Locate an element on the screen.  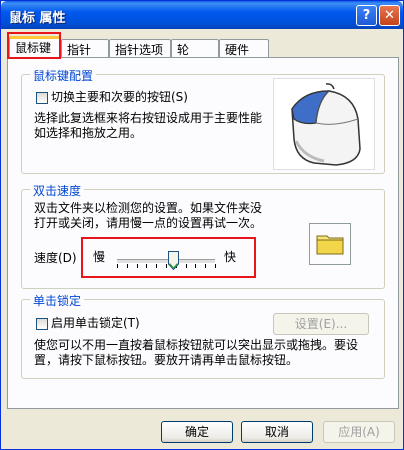
speed-label: 速度(D) is located at coordinates (55, 258).